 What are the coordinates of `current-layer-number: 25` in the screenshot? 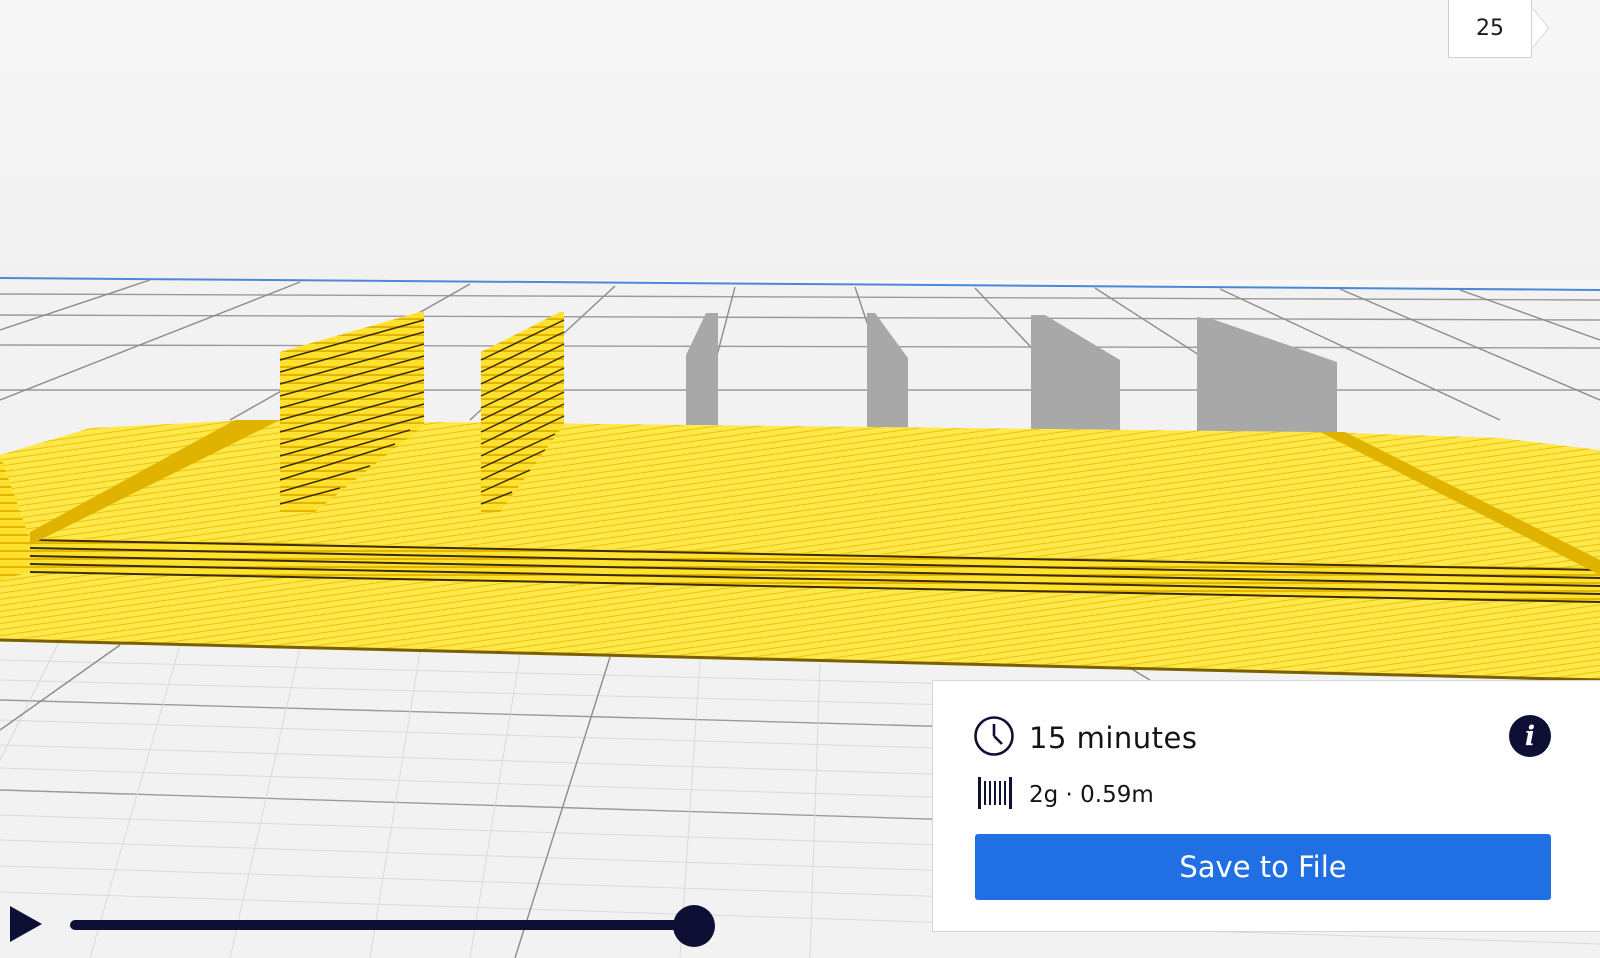 It's located at (1490, 28).